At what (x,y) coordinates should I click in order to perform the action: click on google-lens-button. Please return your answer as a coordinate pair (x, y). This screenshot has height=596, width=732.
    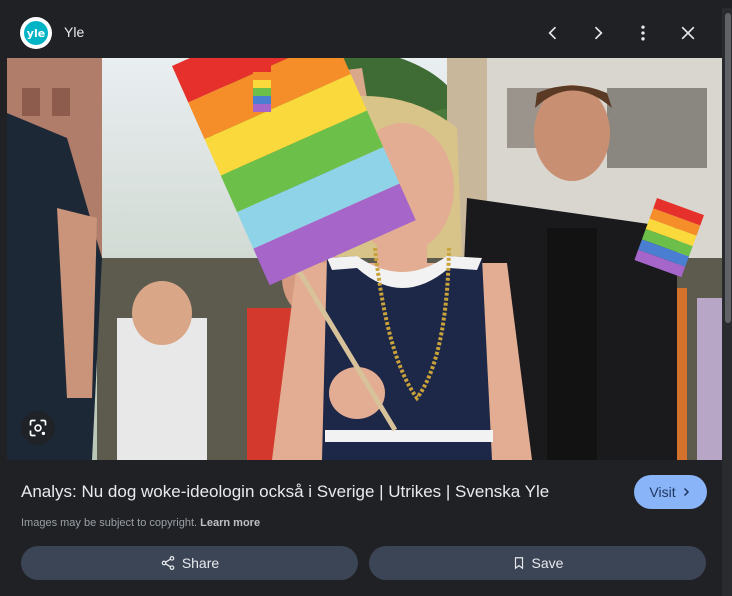
    Looking at the image, I should click on (38, 428).